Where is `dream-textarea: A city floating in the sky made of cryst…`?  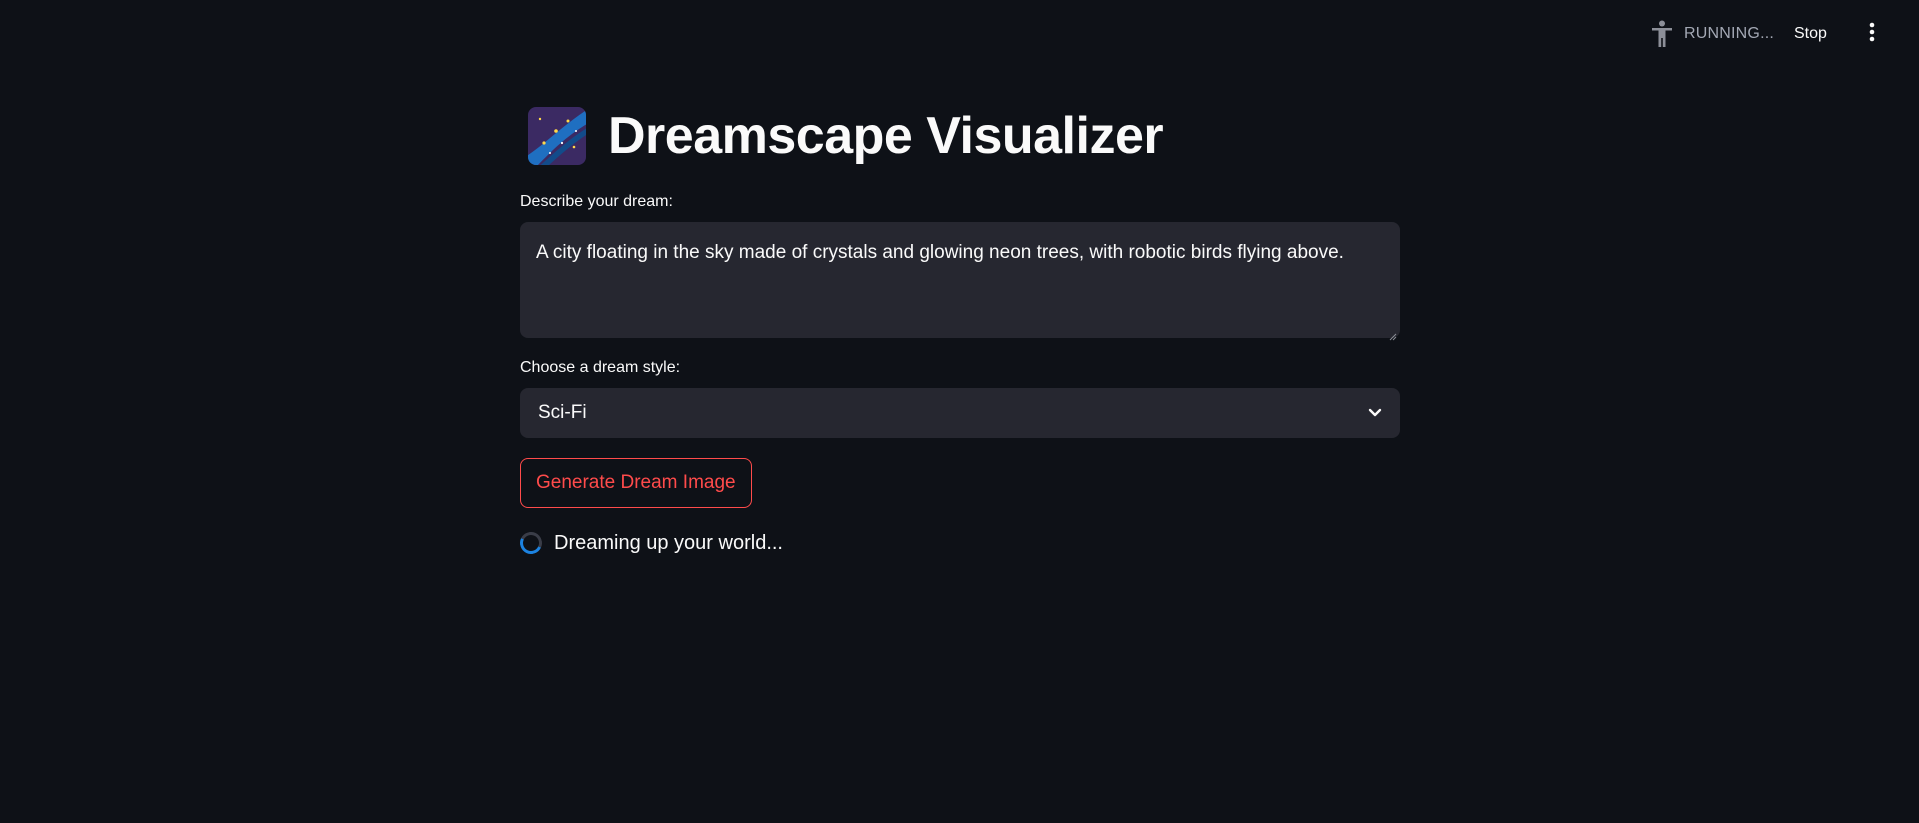
dream-textarea: A city floating in the sky made of cryst… is located at coordinates (960, 281).